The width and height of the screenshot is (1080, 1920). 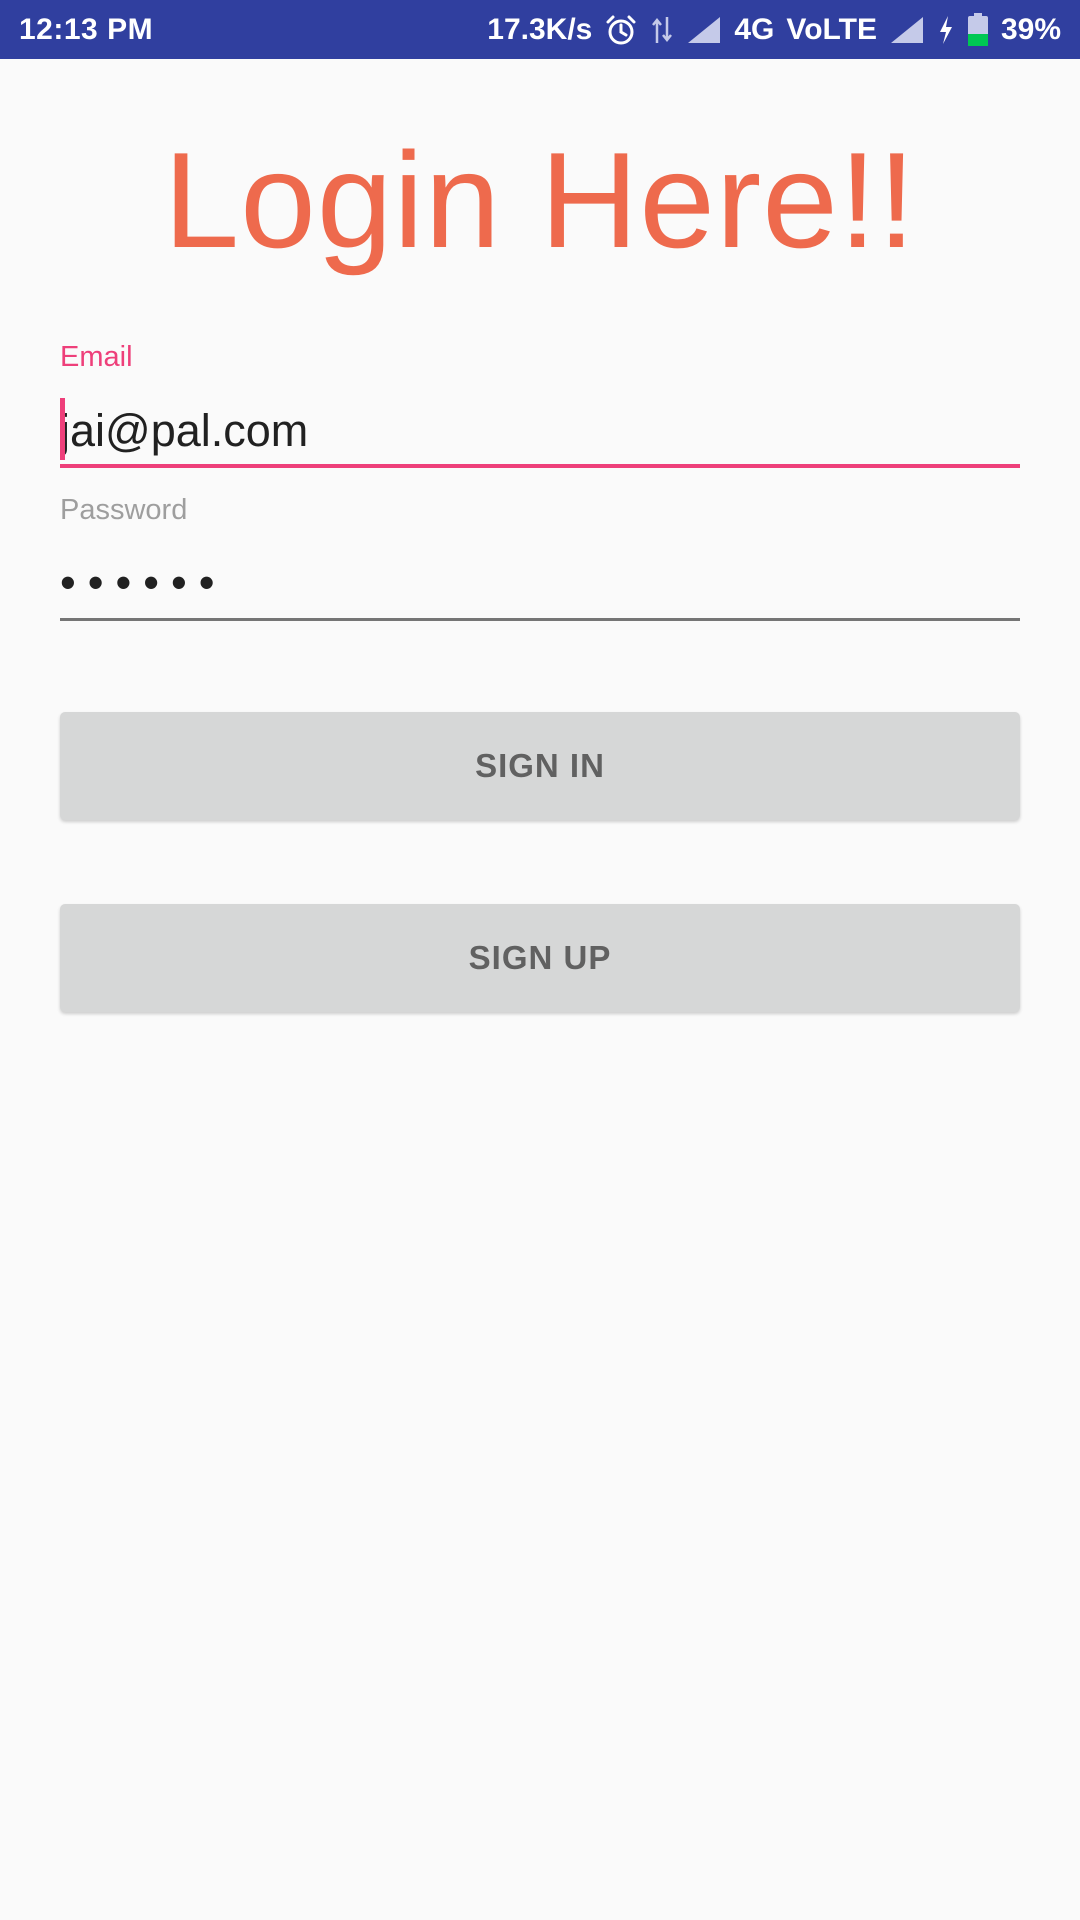 What do you see at coordinates (978, 29) in the screenshot?
I see `battery-icon` at bounding box center [978, 29].